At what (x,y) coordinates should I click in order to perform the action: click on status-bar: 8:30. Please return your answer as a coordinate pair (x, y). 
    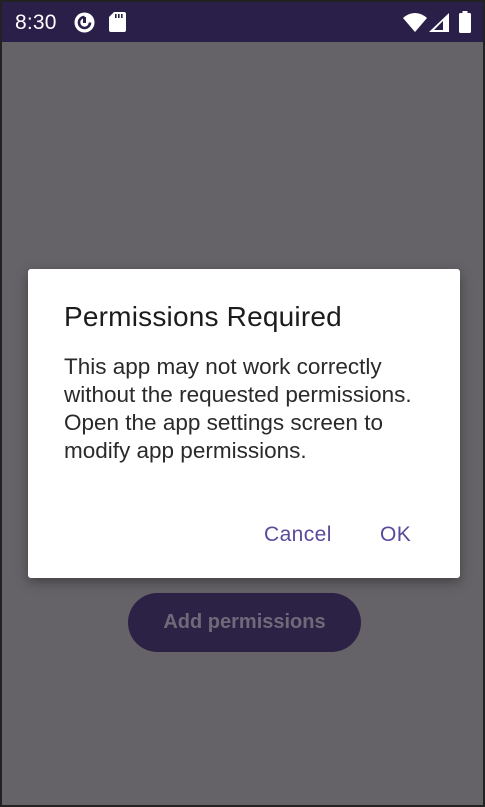
    Looking at the image, I should click on (242, 22).